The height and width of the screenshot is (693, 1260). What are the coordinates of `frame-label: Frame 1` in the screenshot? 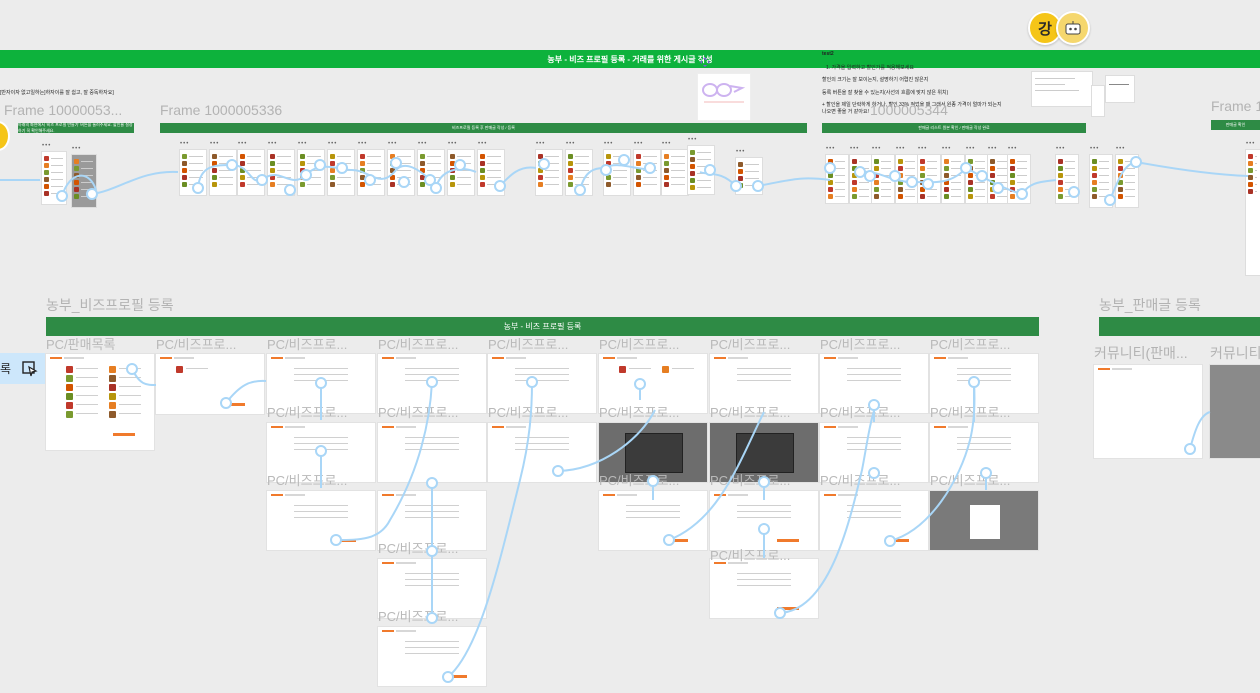 It's located at (1235, 106).